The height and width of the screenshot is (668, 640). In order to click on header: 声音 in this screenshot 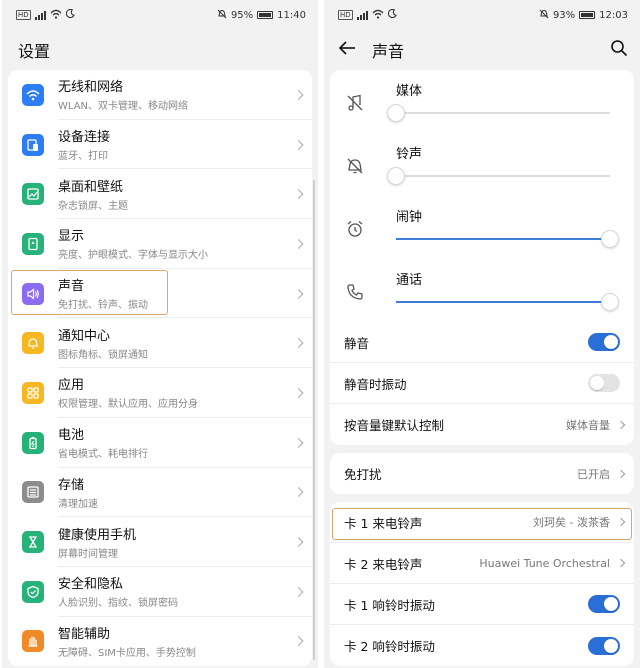, I will do `click(482, 50)`.